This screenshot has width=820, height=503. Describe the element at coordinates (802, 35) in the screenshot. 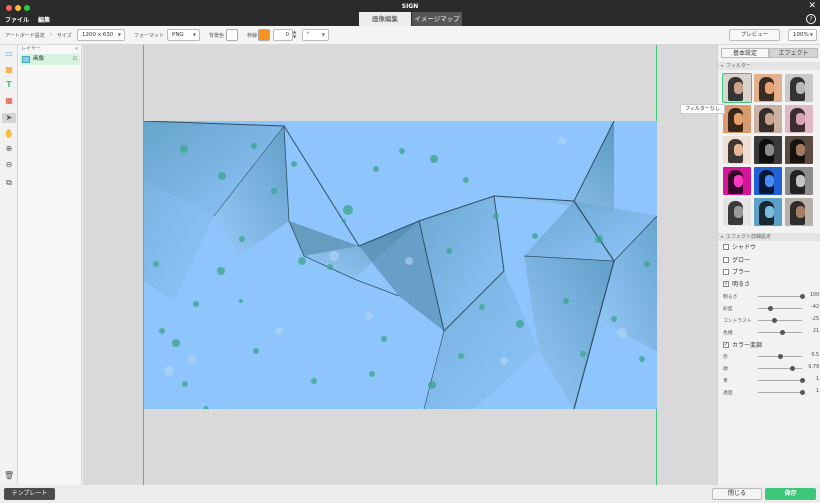

I see `zoom-select: 100% ▼` at that location.